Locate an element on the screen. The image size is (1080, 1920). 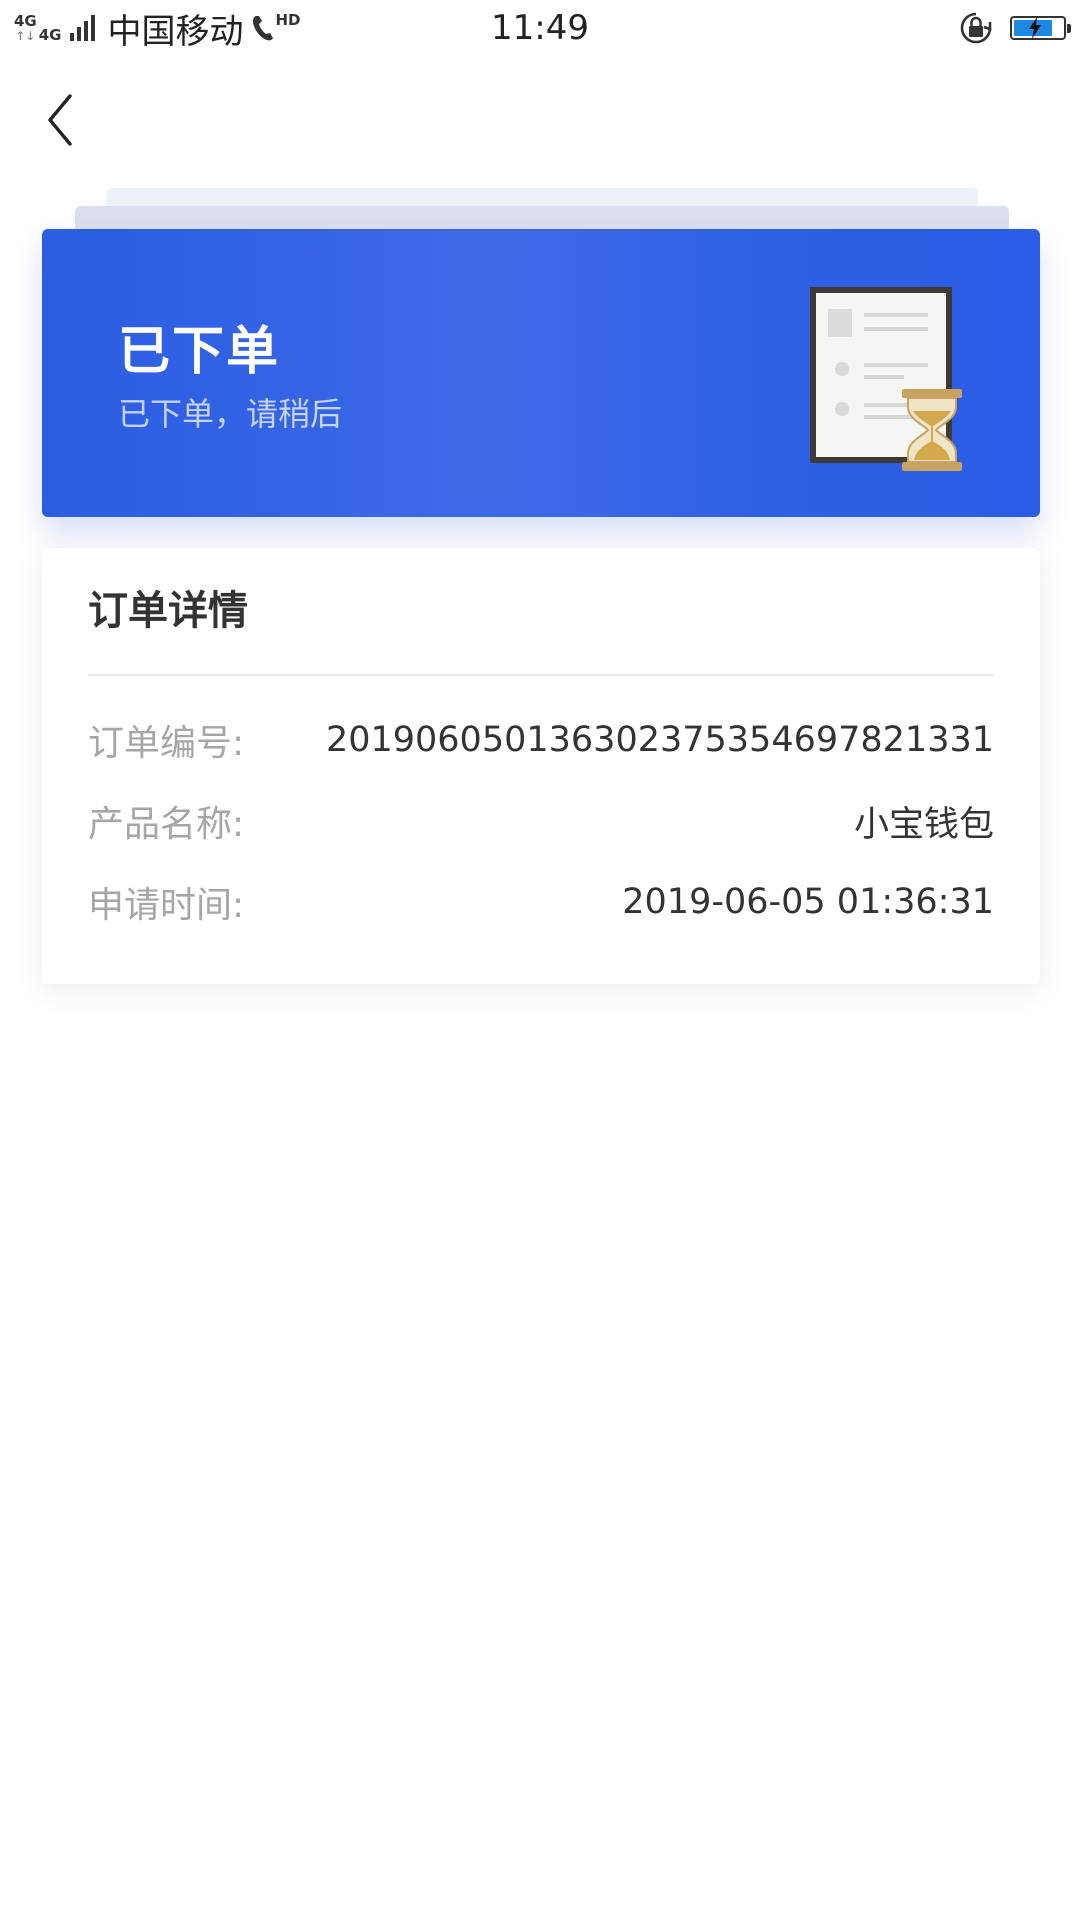
order-number-label: 订单编号: is located at coordinates (166, 743).